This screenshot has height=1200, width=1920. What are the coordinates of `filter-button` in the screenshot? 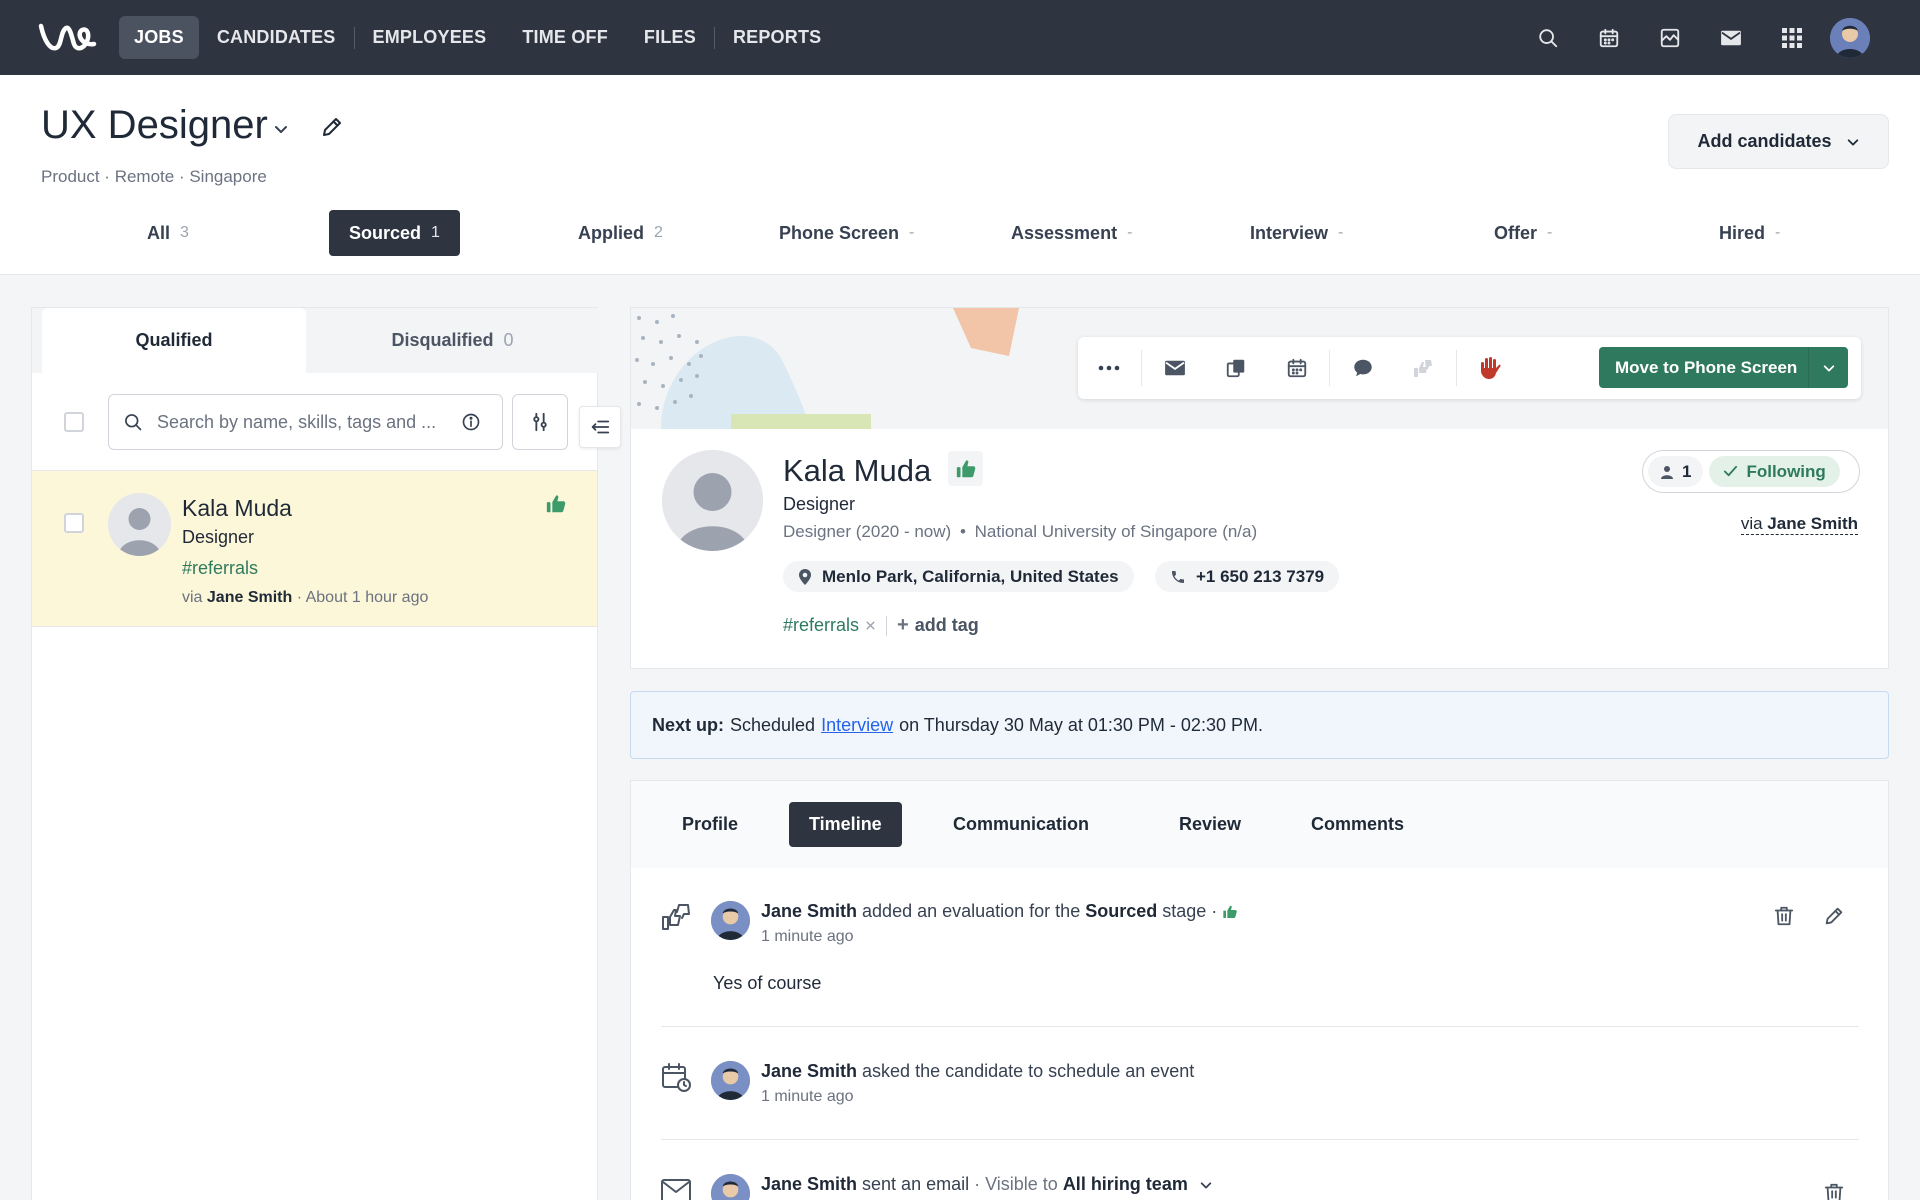 It's located at (540, 422).